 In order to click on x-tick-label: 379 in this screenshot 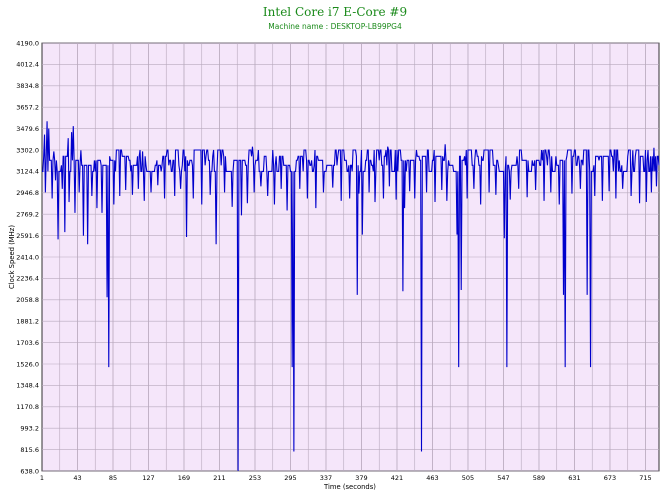, I will do `click(361, 478)`.